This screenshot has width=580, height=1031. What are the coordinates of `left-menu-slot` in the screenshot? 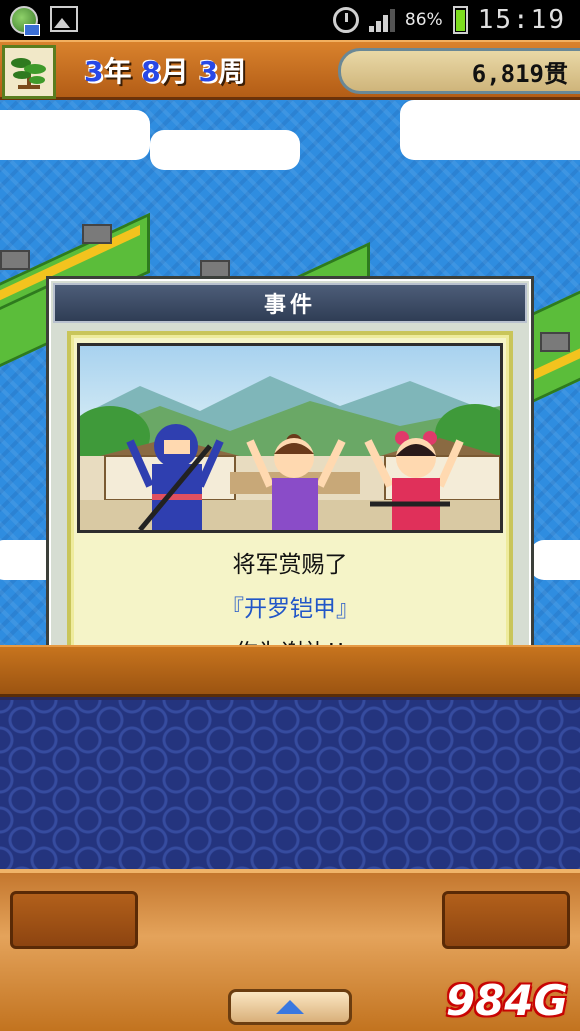 It's located at (74, 920).